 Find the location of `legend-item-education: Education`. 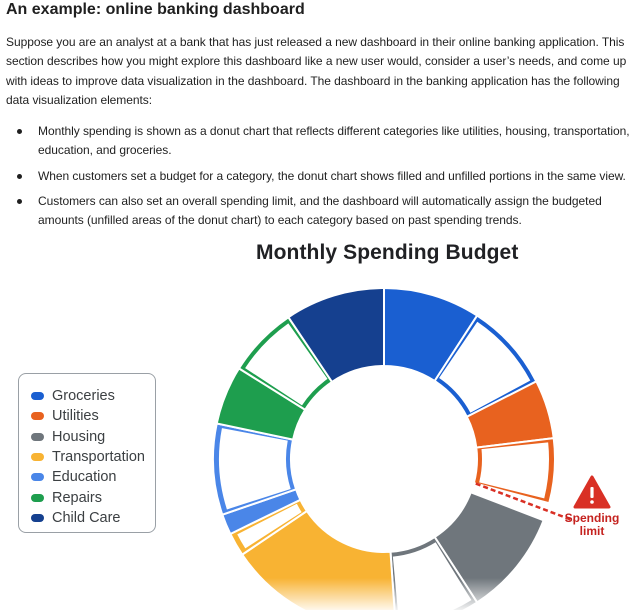

legend-item-education: Education is located at coordinates (74, 477).